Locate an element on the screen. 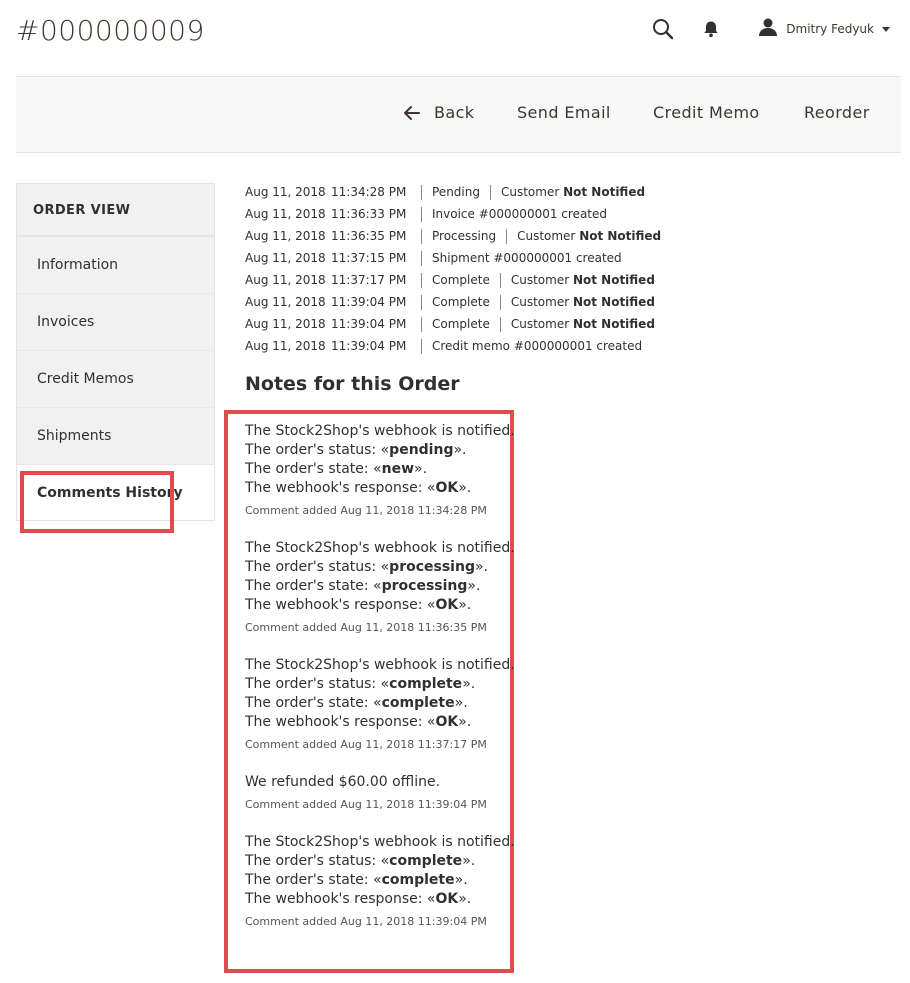  reorder-button: Reorder is located at coordinates (837, 112).